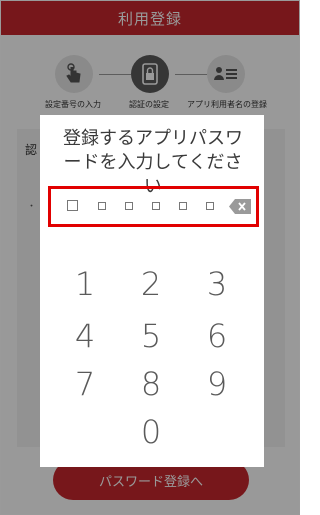  I want to click on key-7: 7, so click(85, 384).